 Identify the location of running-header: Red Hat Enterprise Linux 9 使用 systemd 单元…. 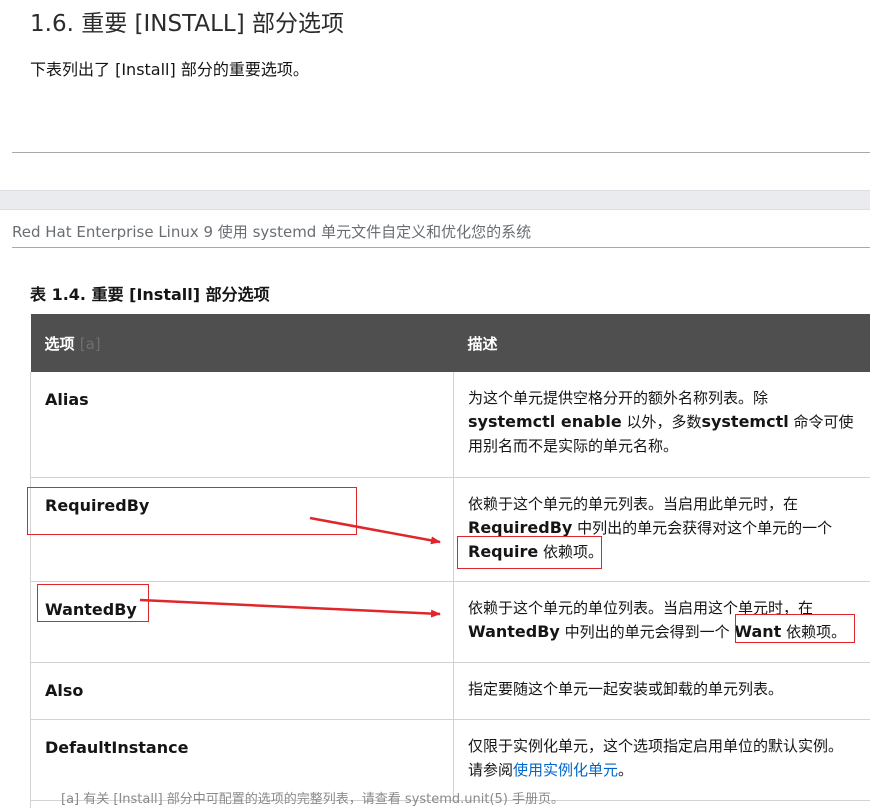
(272, 232).